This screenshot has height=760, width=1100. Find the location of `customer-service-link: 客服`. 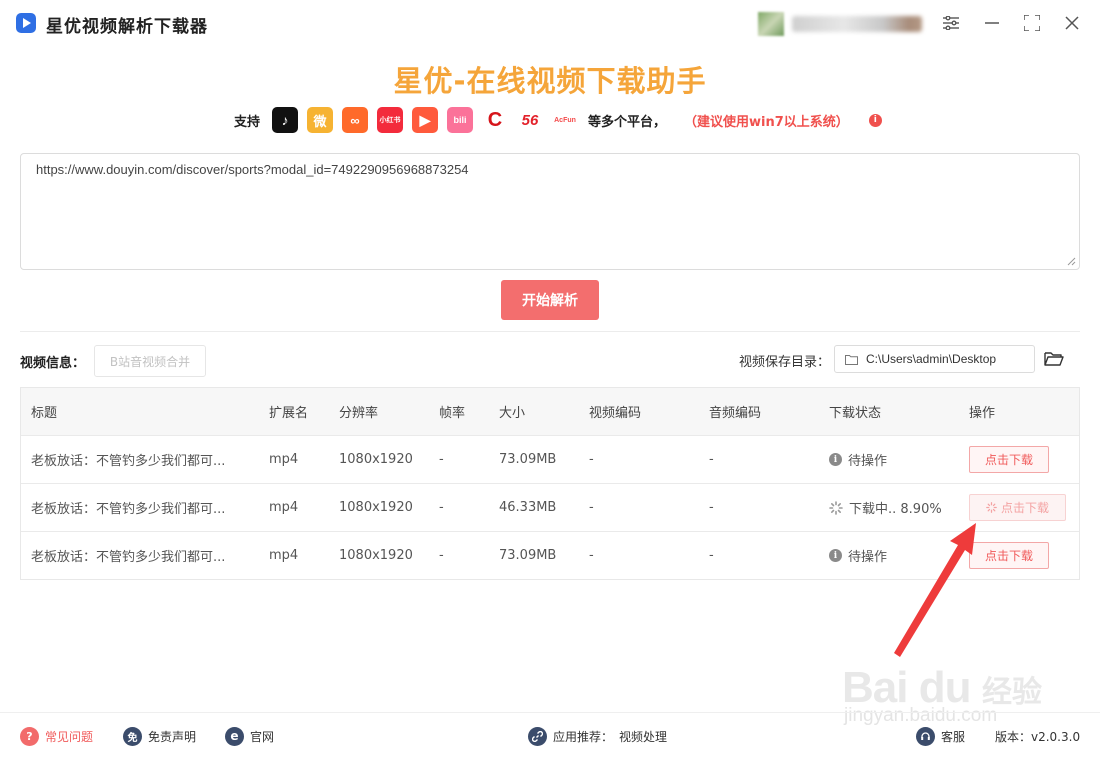

customer-service-link: 客服 is located at coordinates (940, 736).